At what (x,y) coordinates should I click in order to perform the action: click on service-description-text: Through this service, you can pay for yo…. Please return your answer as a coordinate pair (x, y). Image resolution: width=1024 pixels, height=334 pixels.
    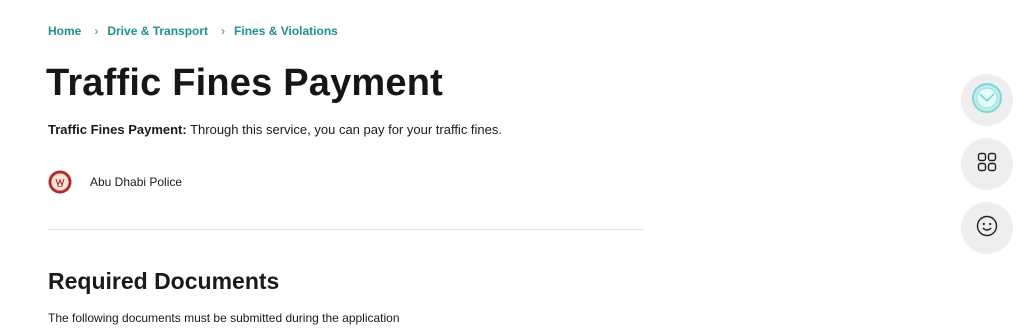
    Looking at the image, I should click on (344, 129).